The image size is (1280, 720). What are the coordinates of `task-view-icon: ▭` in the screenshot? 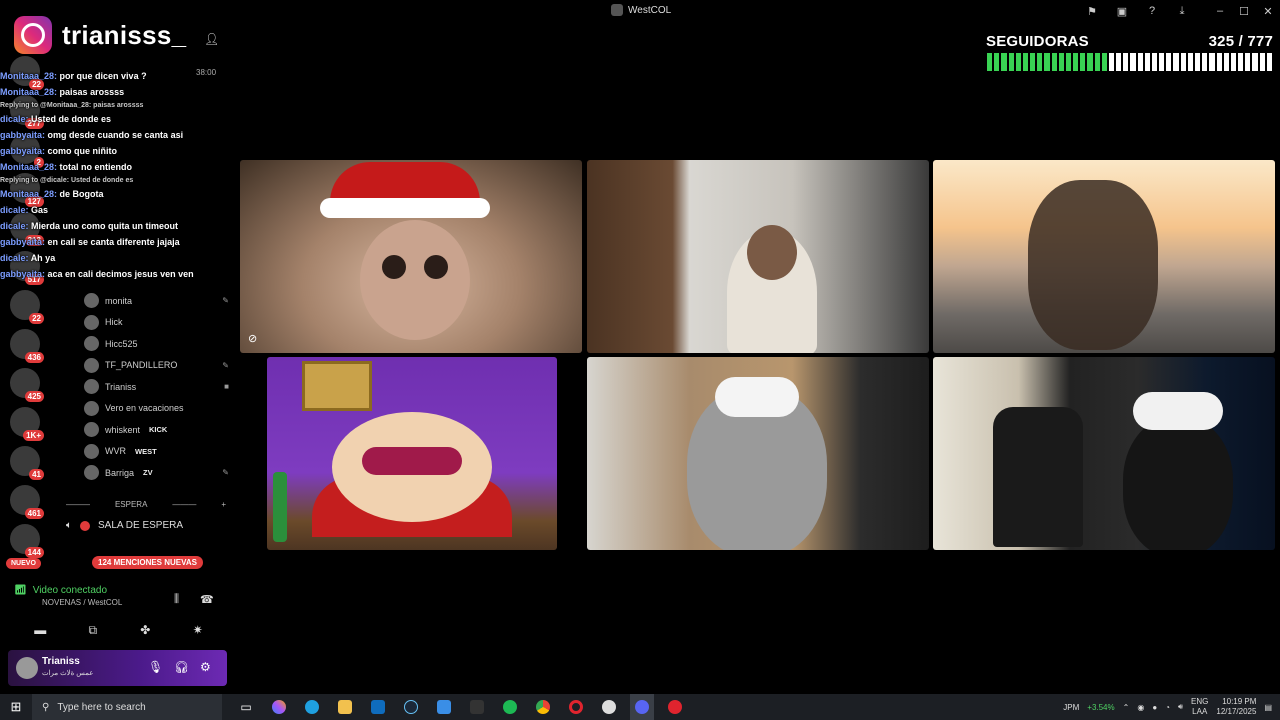 It's located at (246, 707).